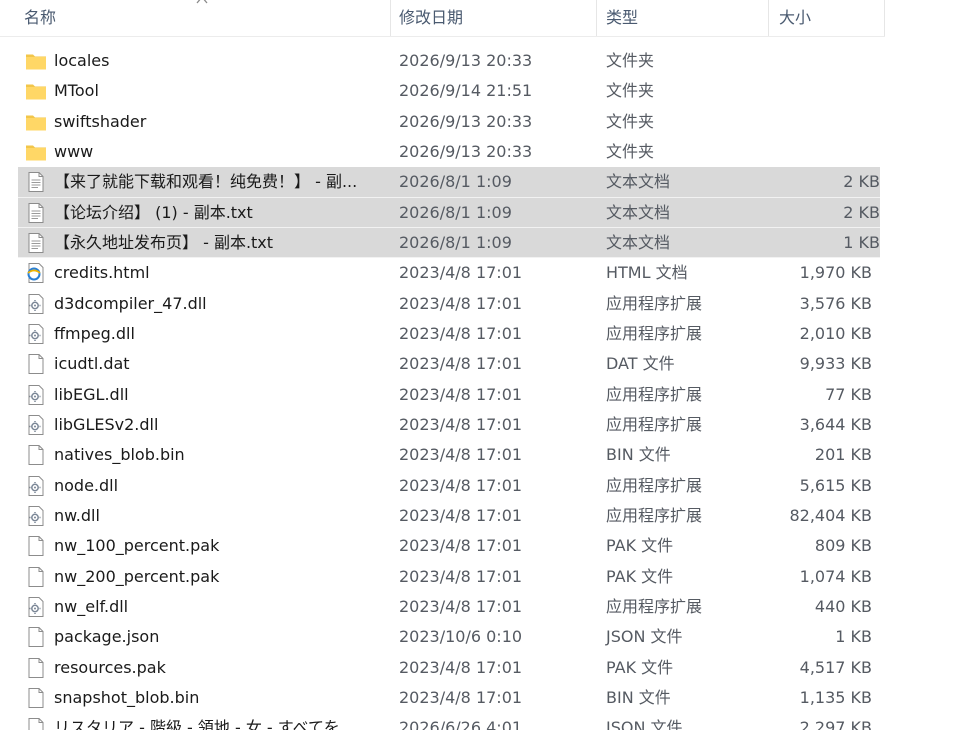 This screenshot has height=730, width=960. Describe the element at coordinates (835, 364) in the screenshot. I see `file-size: 9,933 KB` at that location.